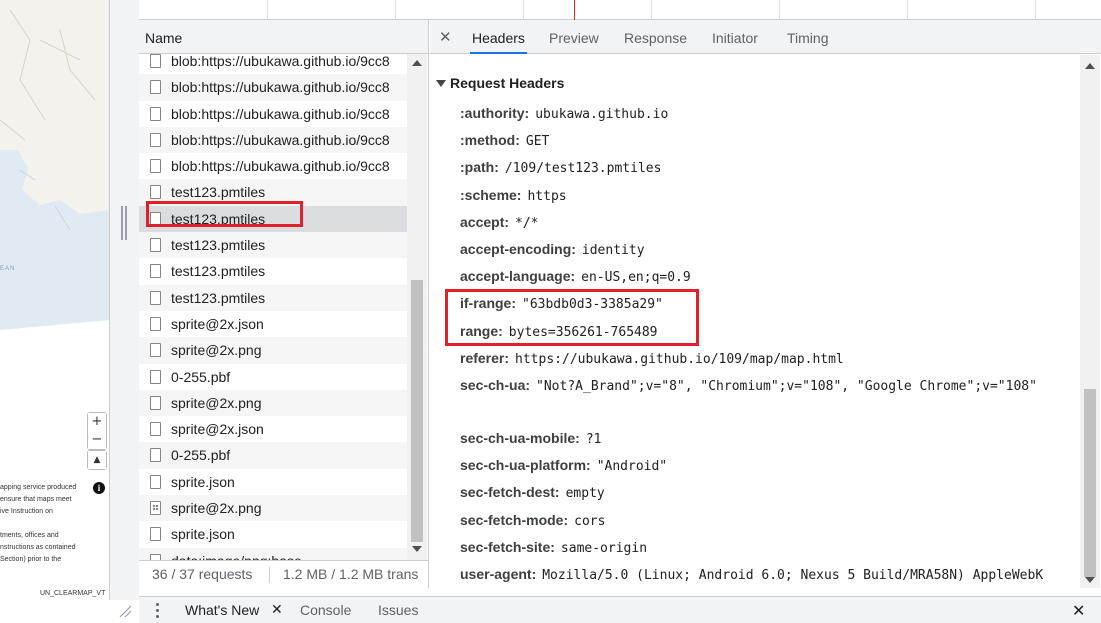 The image size is (1101, 623). I want to click on resize-grip-icon, so click(125, 611).